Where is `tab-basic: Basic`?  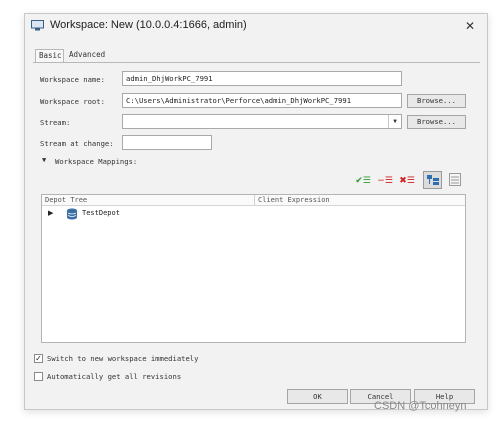
tab-basic: Basic is located at coordinates (49, 56).